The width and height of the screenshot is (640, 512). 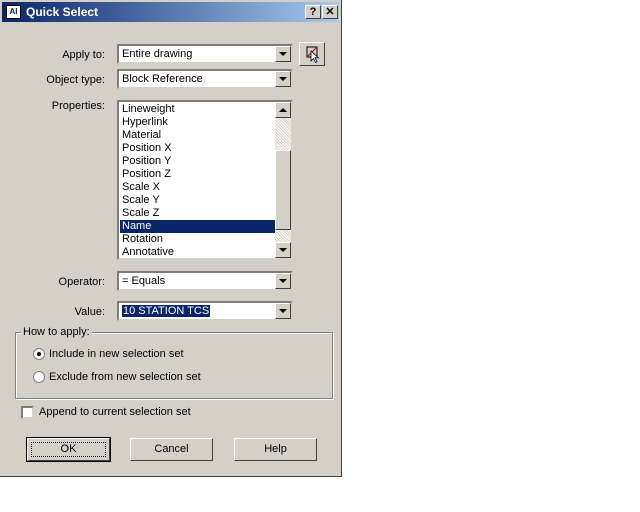 I want to click on include-label: Include in new selection set, so click(x=116, y=354).